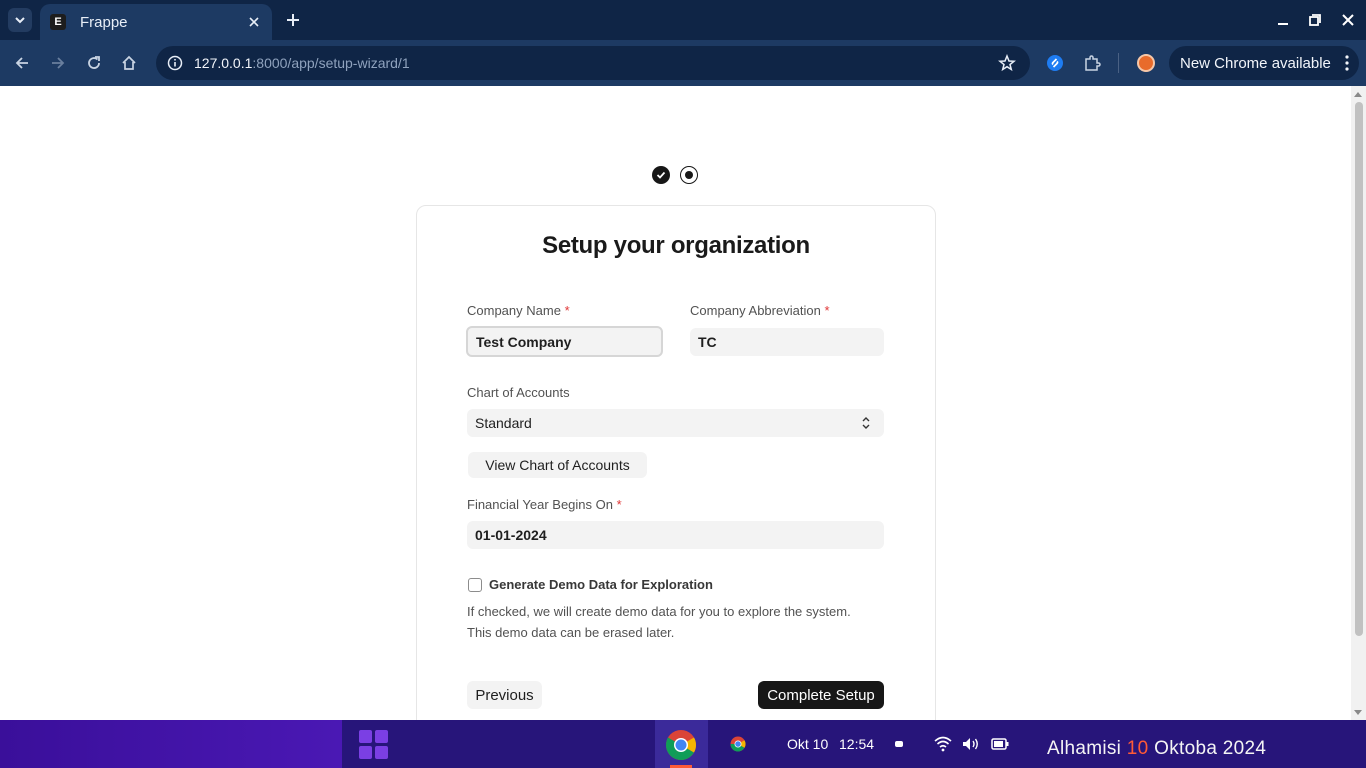 This screenshot has width=1366, height=768. What do you see at coordinates (902, 744) in the screenshot?
I see `notification-dot-icon` at bounding box center [902, 744].